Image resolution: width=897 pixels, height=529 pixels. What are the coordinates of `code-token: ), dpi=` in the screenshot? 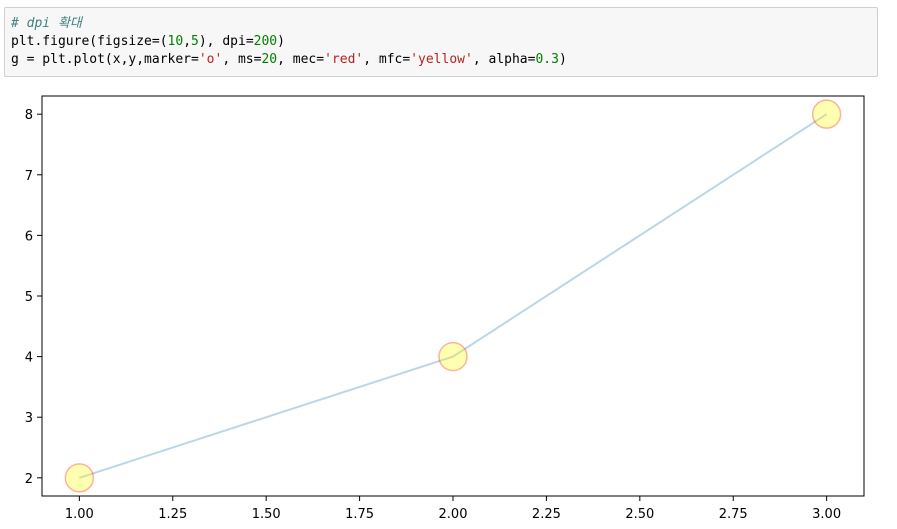 It's located at (226, 41).